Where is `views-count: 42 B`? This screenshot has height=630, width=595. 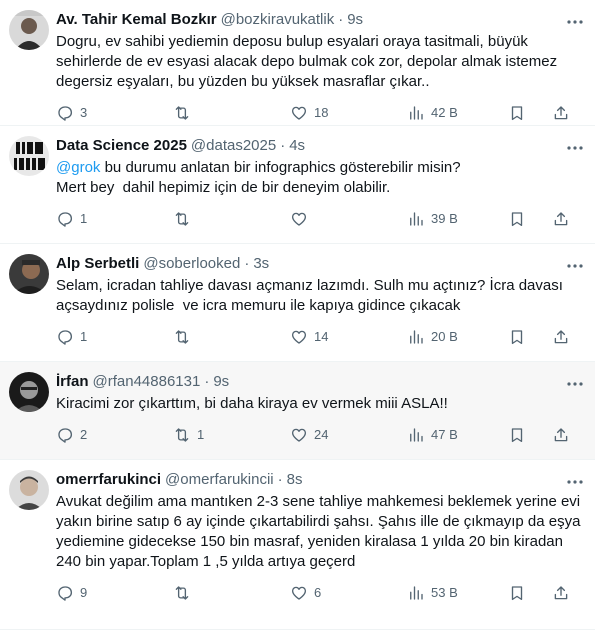 views-count: 42 B is located at coordinates (444, 112).